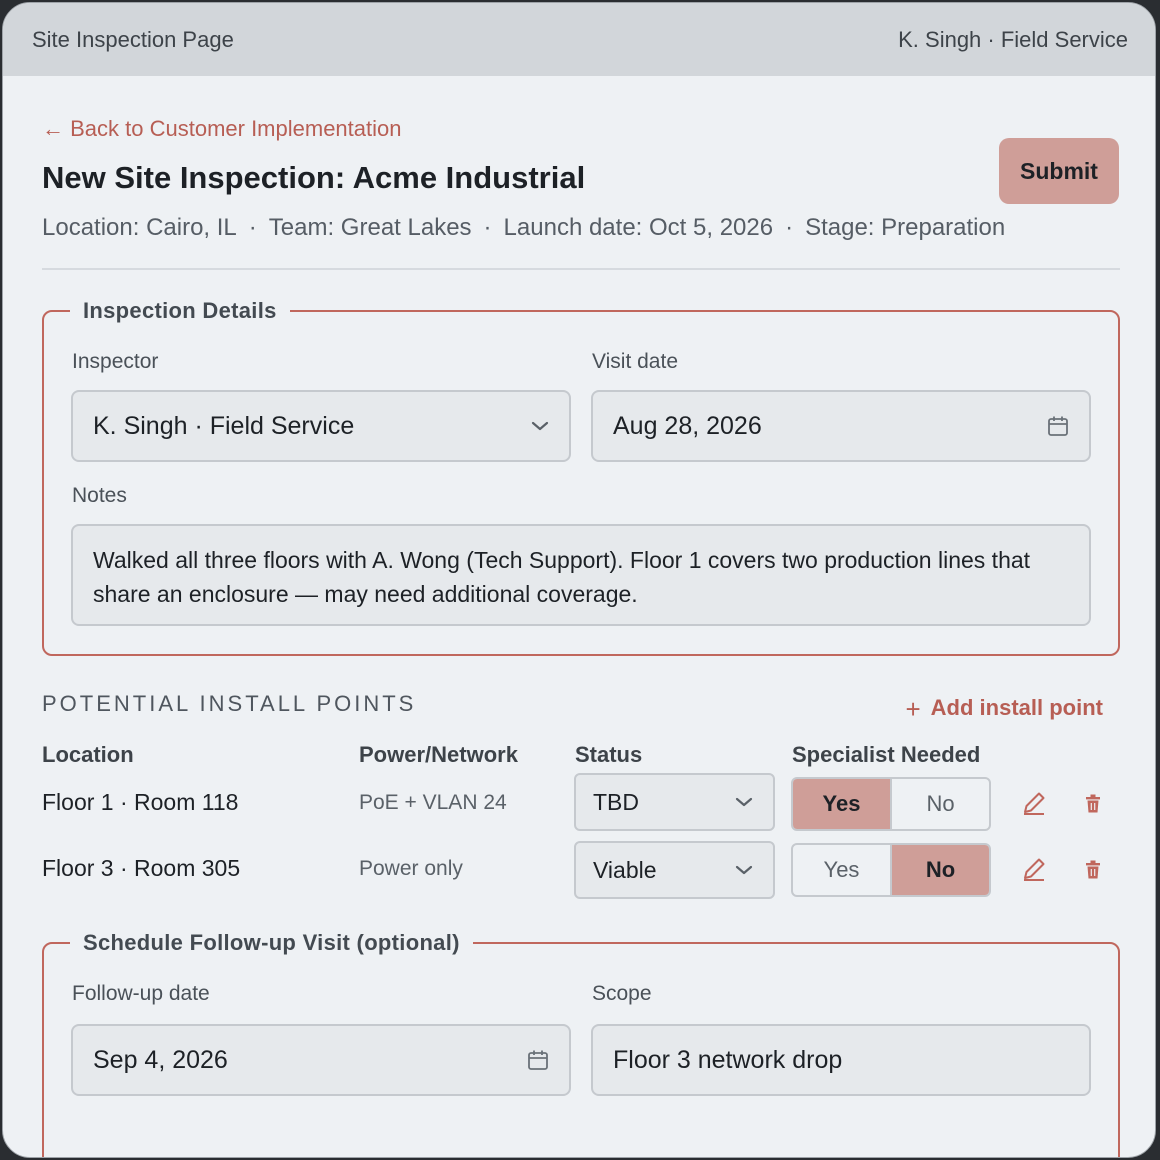 This screenshot has height=1160, width=1160. I want to click on row-1-specialist-no: No, so click(939, 804).